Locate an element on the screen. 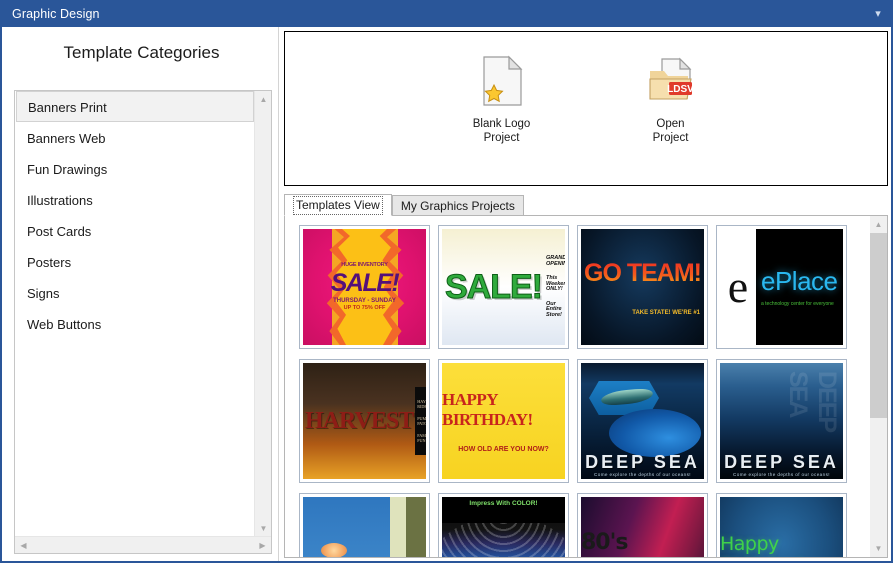  harvest-info-box: HAYRACK RIDES PUMPKIN PATCH FAMILY FUN is located at coordinates (420, 421).